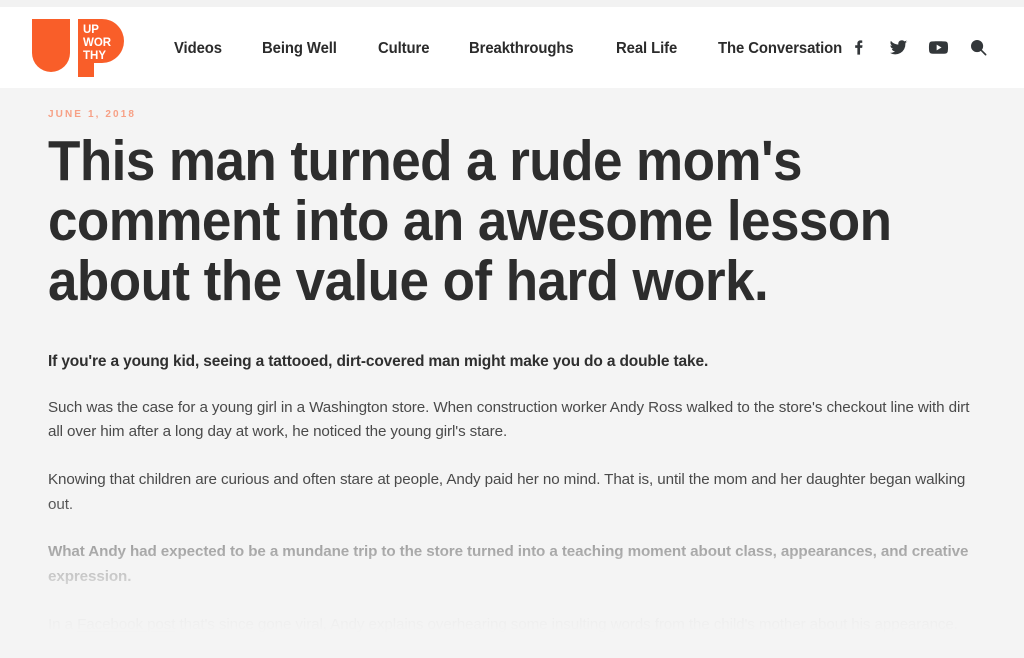  Describe the element at coordinates (512, 3) in the screenshot. I see `top-strip` at that location.